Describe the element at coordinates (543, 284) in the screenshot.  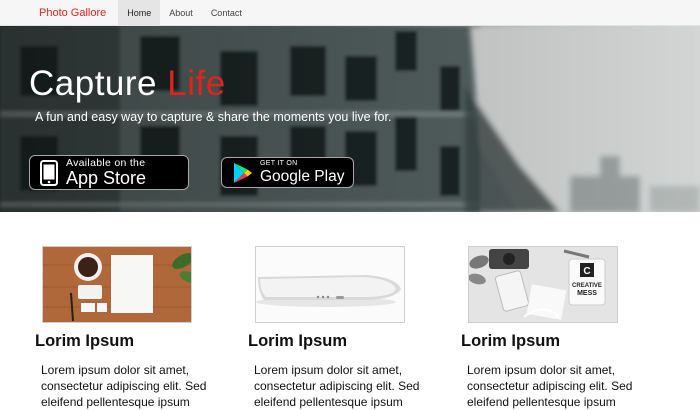
I see `card-image-creative-mess: C CREATIVE MESS` at that location.